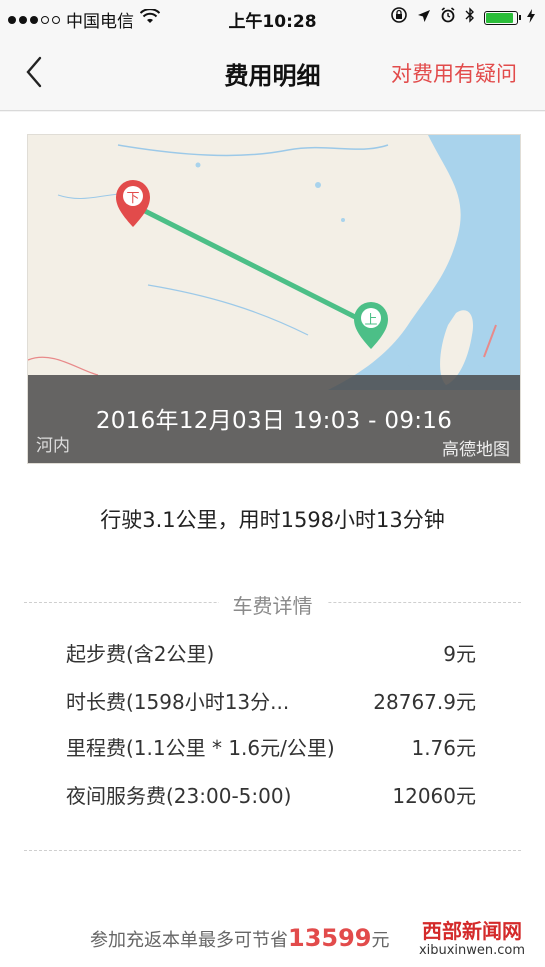 The height and width of the screenshot is (967, 545). Describe the element at coordinates (132, 198) in the screenshot. I see `end-marker-label: 下` at that location.